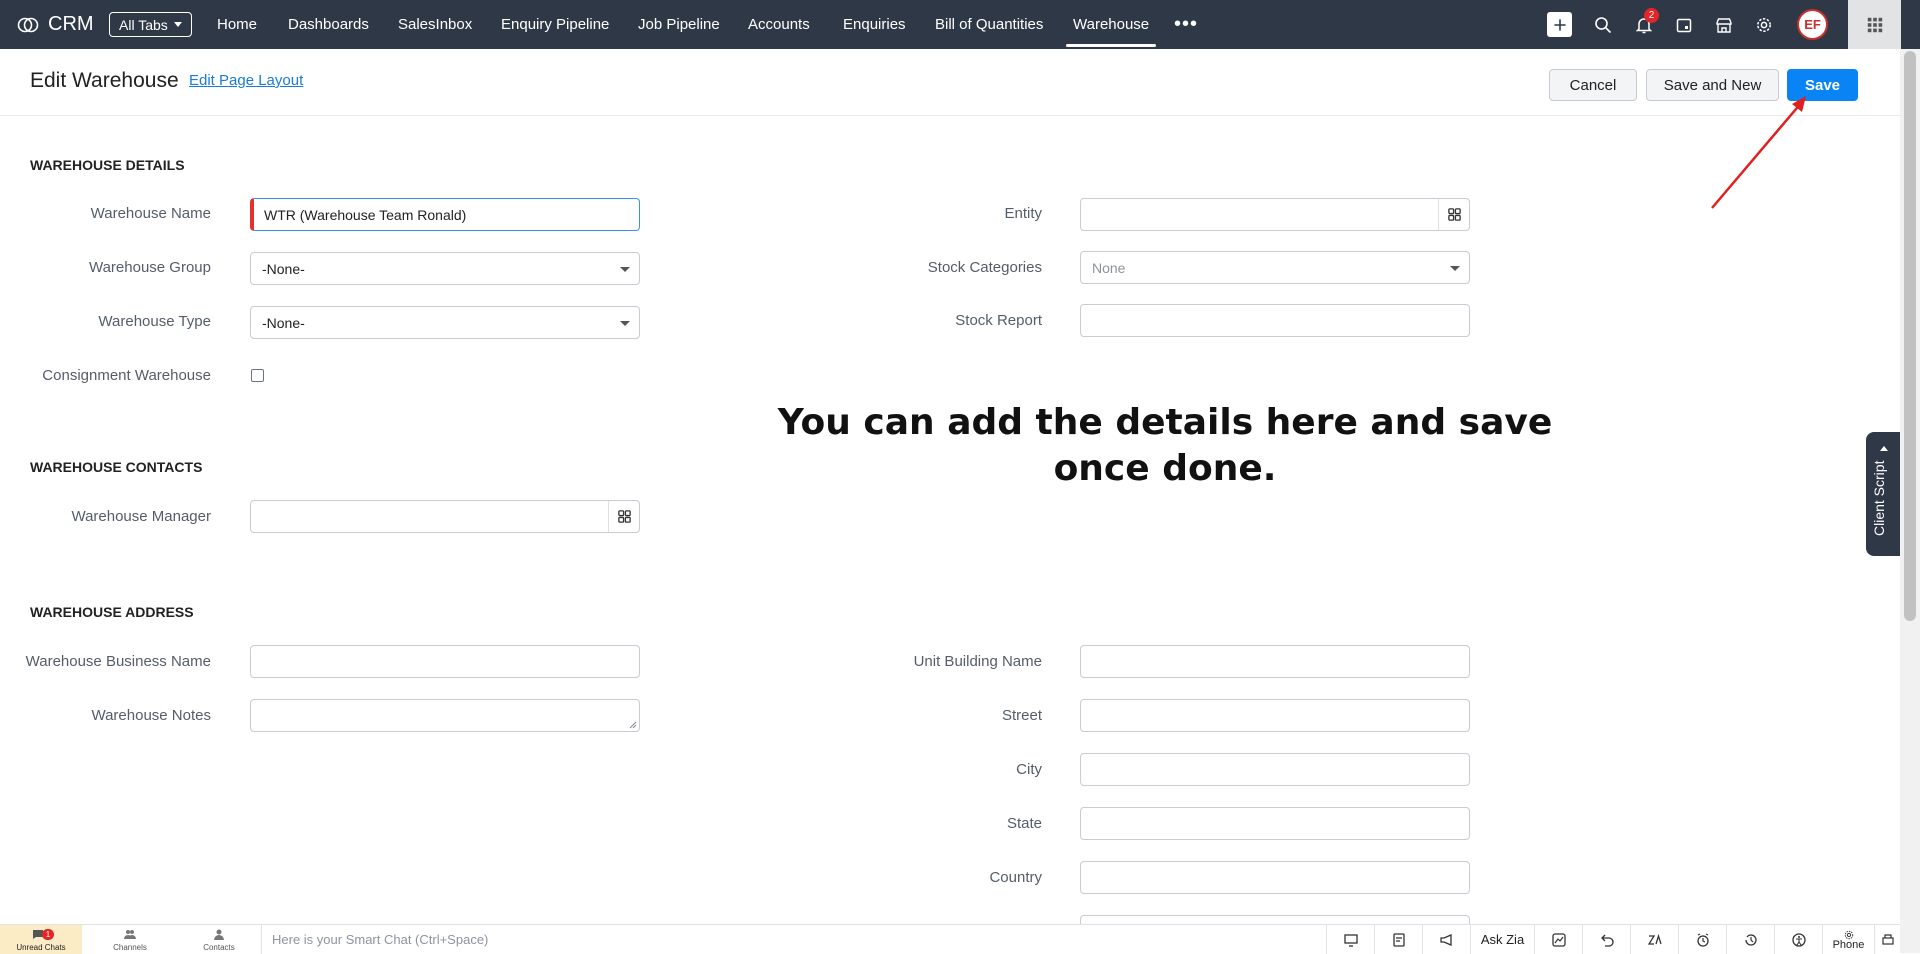 This screenshot has height=954, width=1920. I want to click on nav-tab-salesinbox: SalesInbox, so click(435, 24).